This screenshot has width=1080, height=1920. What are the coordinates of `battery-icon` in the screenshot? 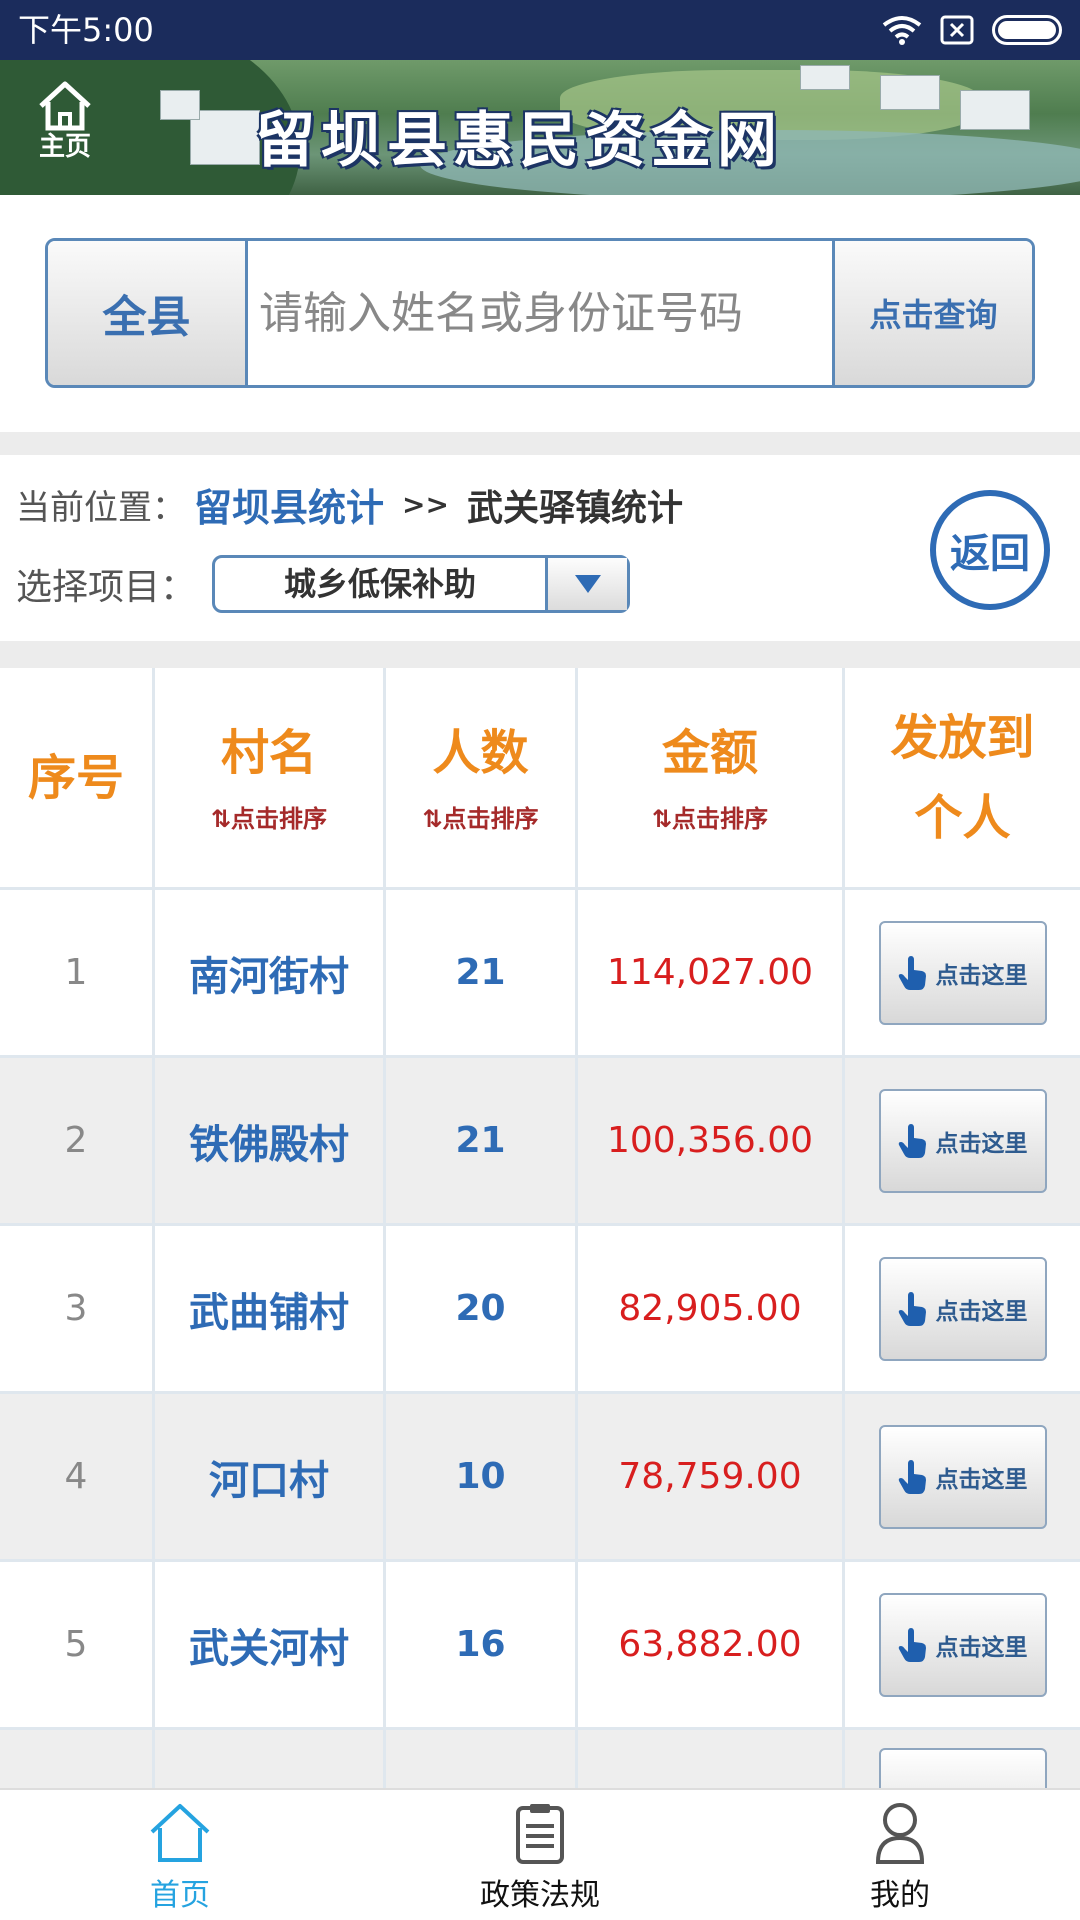 It's located at (1027, 30).